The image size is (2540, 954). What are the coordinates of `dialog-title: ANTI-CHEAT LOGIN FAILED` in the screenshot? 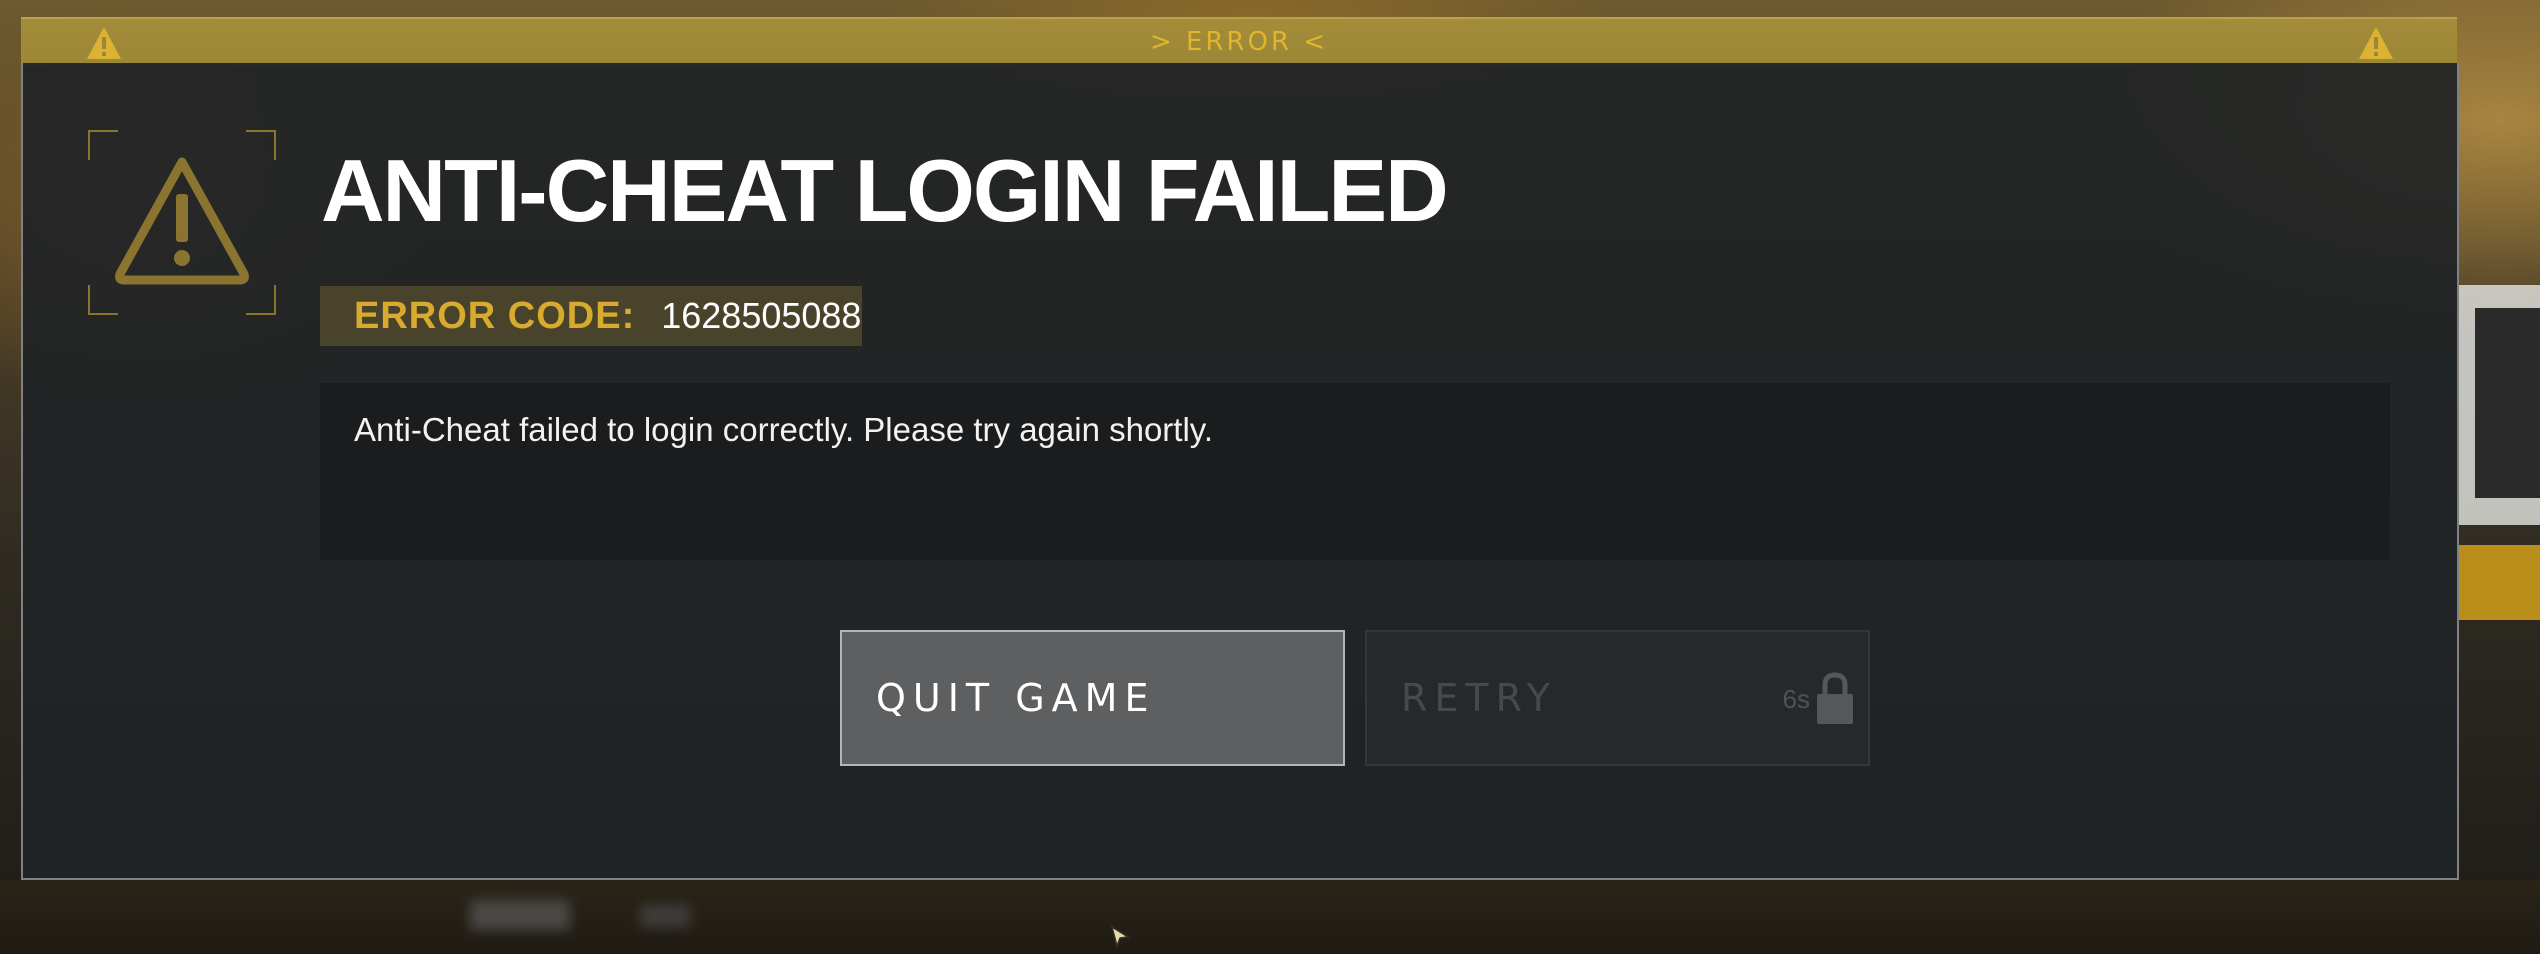 It's located at (885, 190).